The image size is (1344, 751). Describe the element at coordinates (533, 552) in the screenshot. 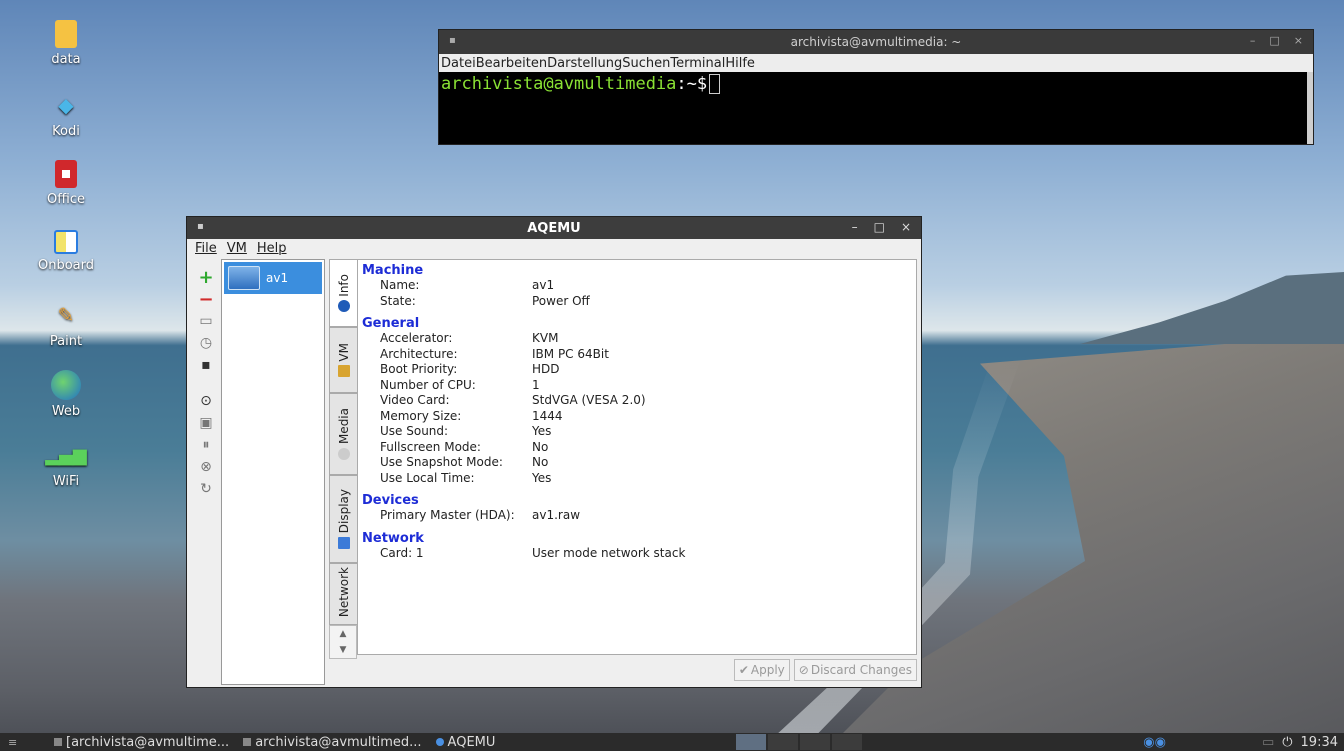

I see `info-row: Card: 1 User mode network stack` at that location.